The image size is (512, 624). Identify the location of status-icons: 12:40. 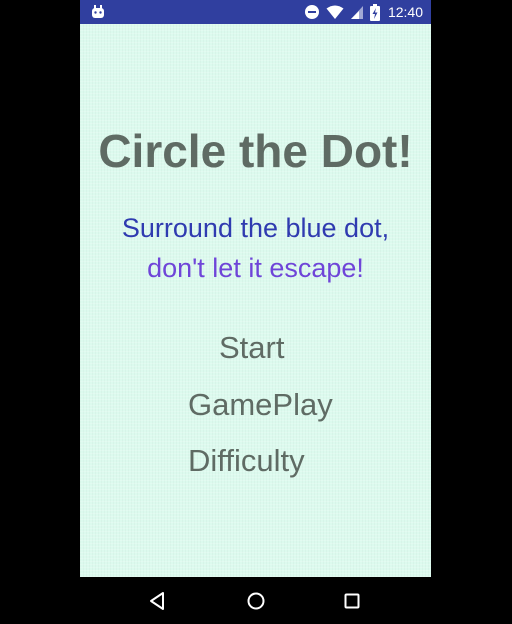
(363, 12).